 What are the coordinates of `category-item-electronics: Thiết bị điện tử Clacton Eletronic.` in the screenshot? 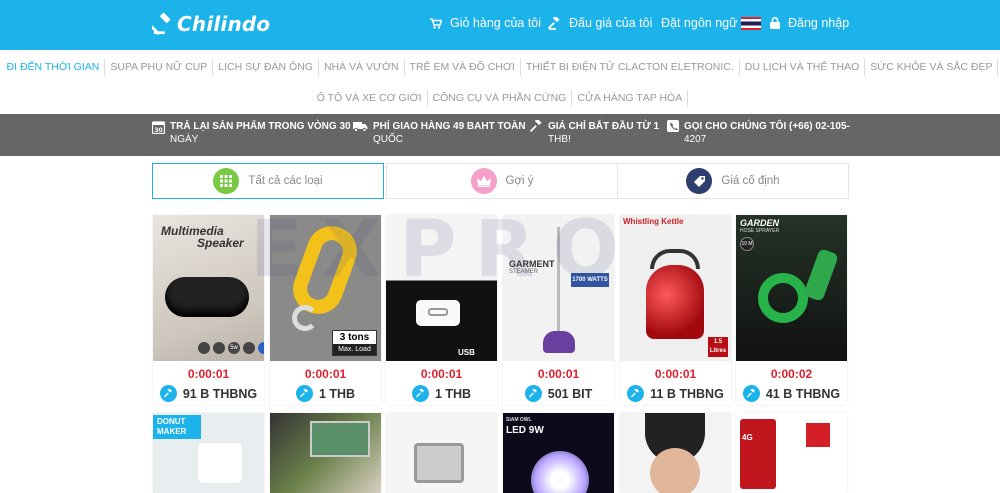 It's located at (630, 67).